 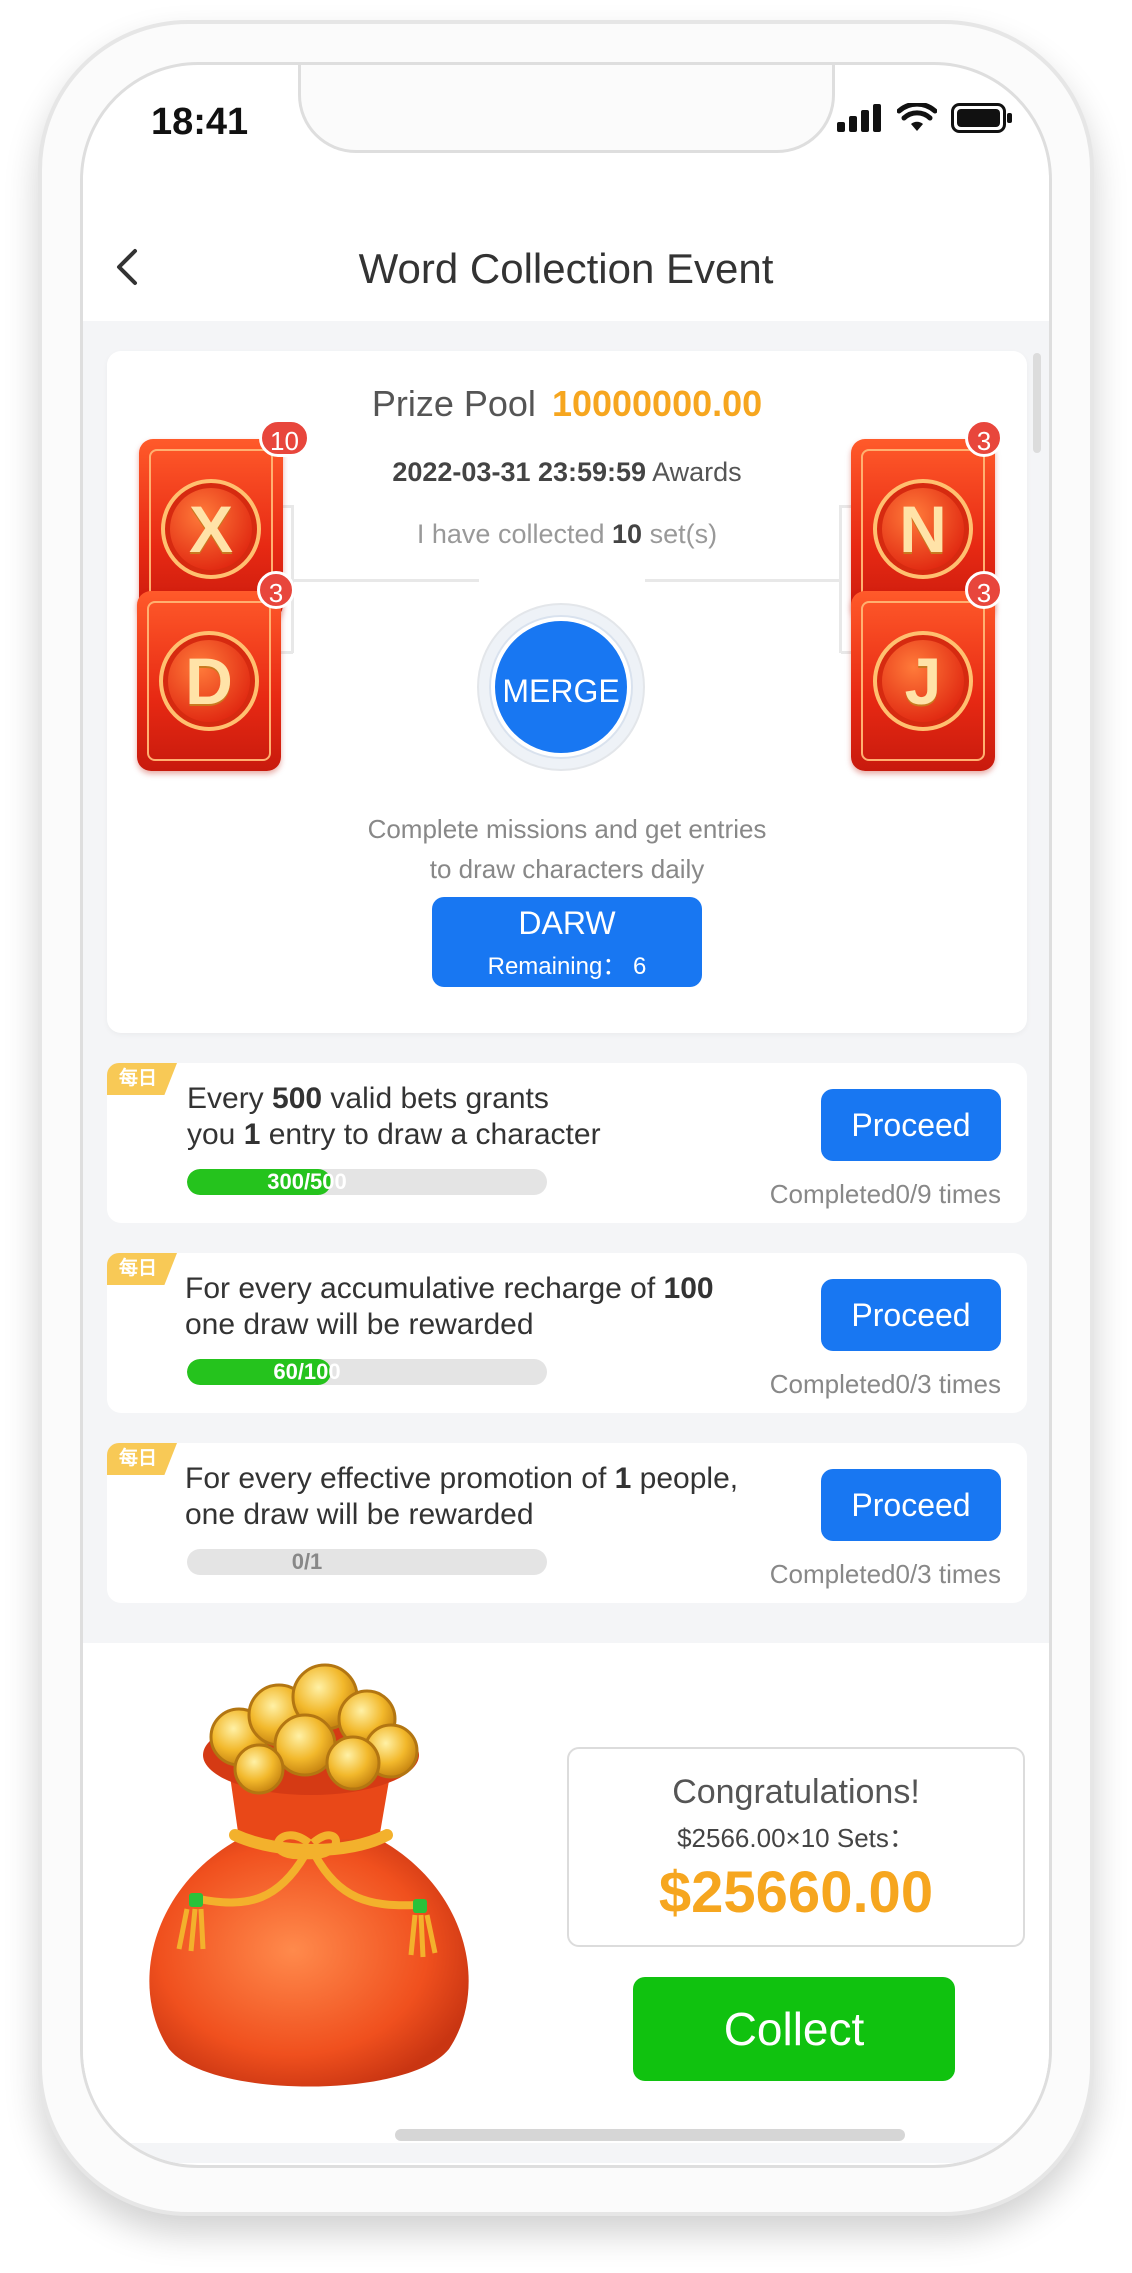 I want to click on collected-prefix: I have collected, so click(x=510, y=534).